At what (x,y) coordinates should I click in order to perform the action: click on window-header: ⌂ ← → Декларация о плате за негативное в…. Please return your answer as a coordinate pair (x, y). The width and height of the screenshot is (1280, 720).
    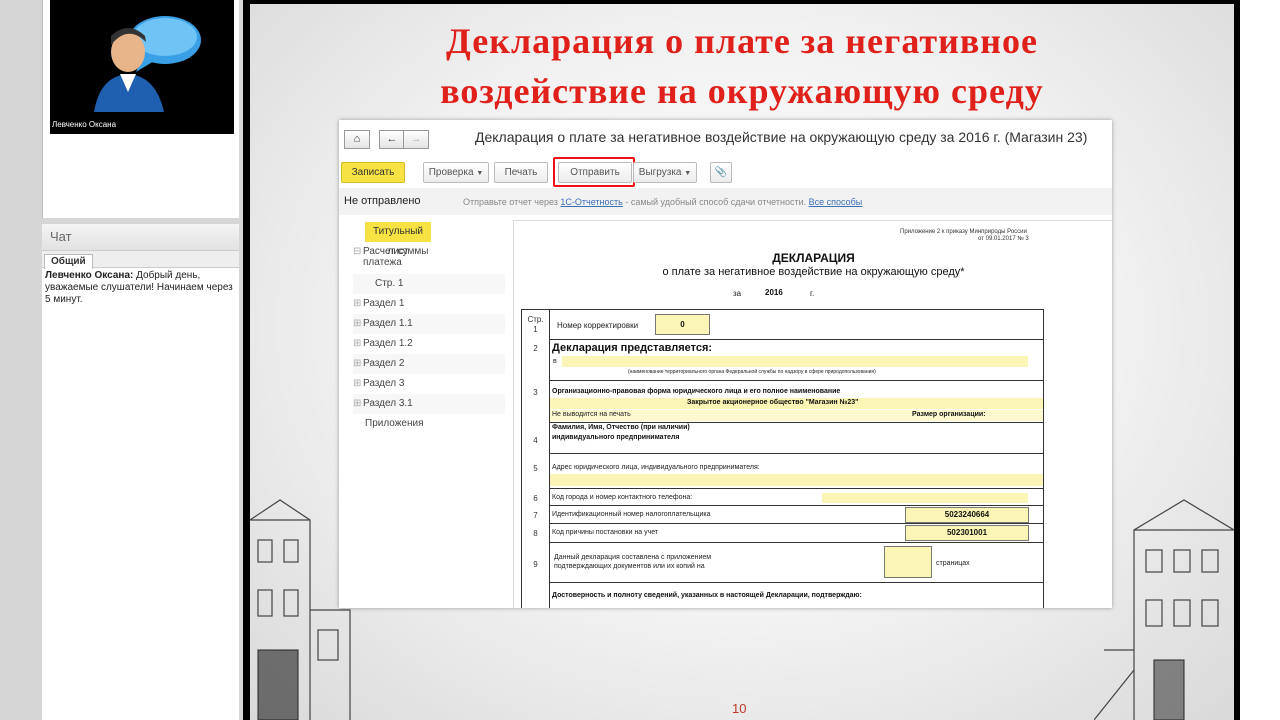
    Looking at the image, I should click on (725, 139).